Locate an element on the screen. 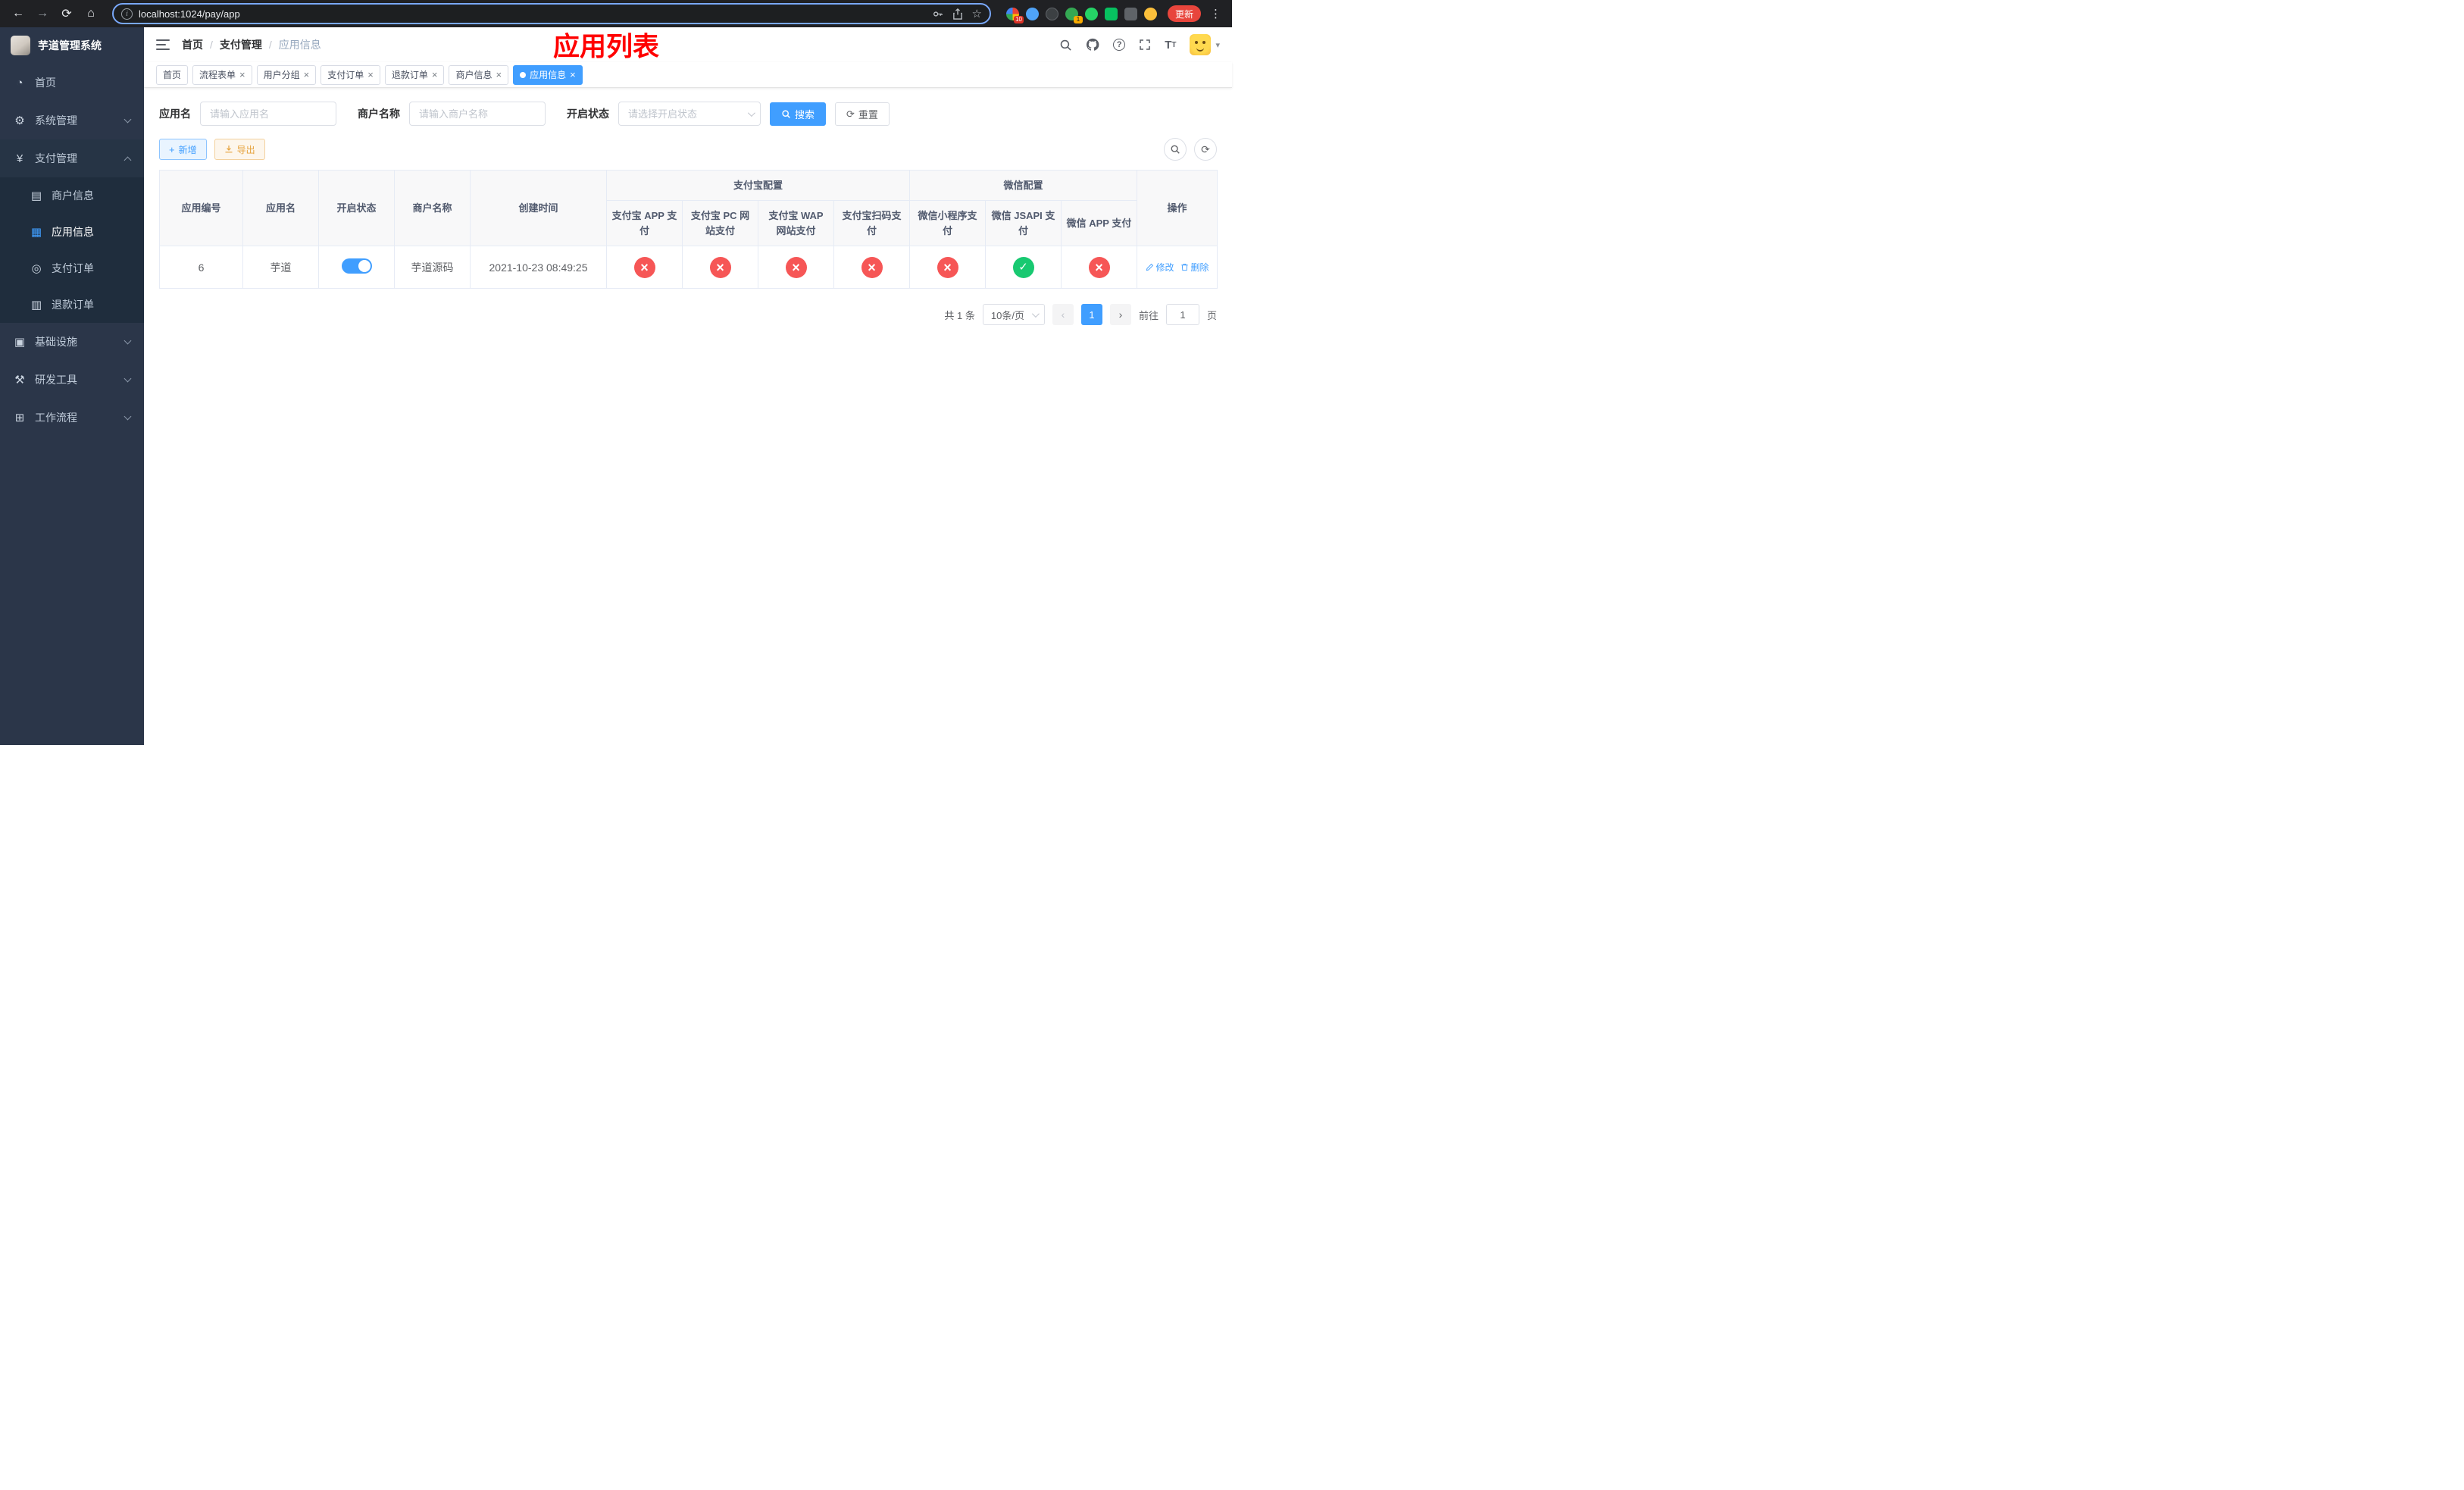  sidebar-item-pay-orders: ◎ 支付订单 is located at coordinates (72, 268).